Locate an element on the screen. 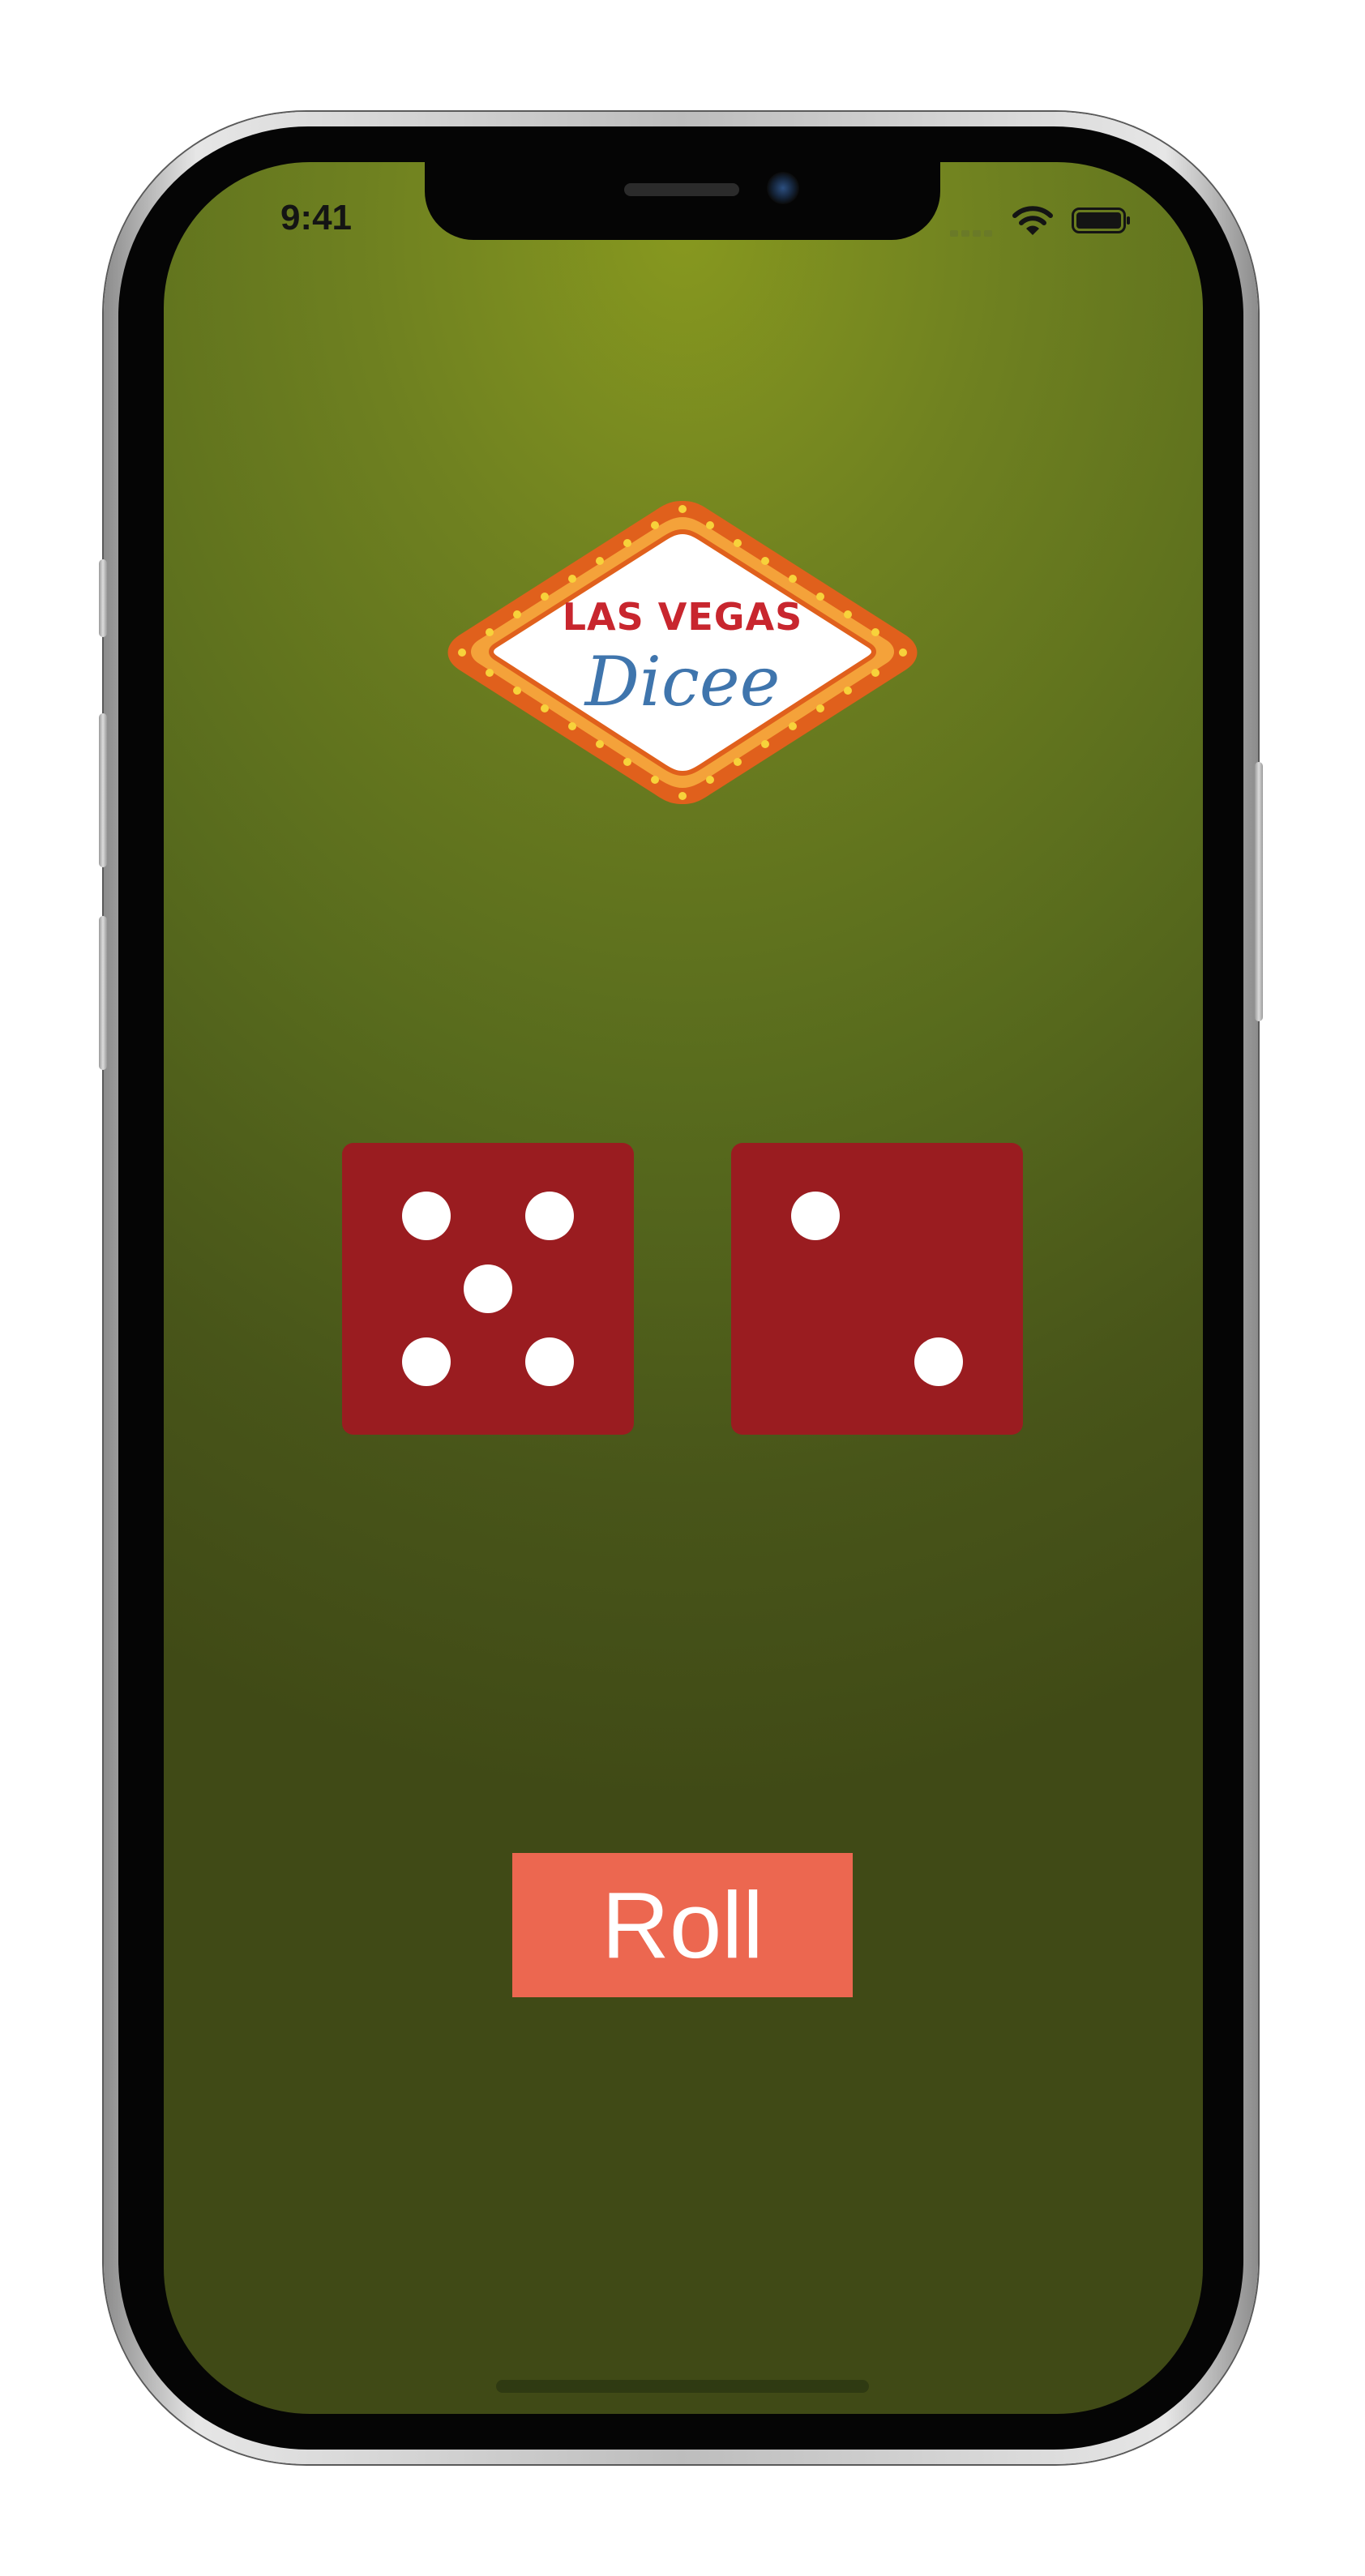  die-left is located at coordinates (488, 1289).